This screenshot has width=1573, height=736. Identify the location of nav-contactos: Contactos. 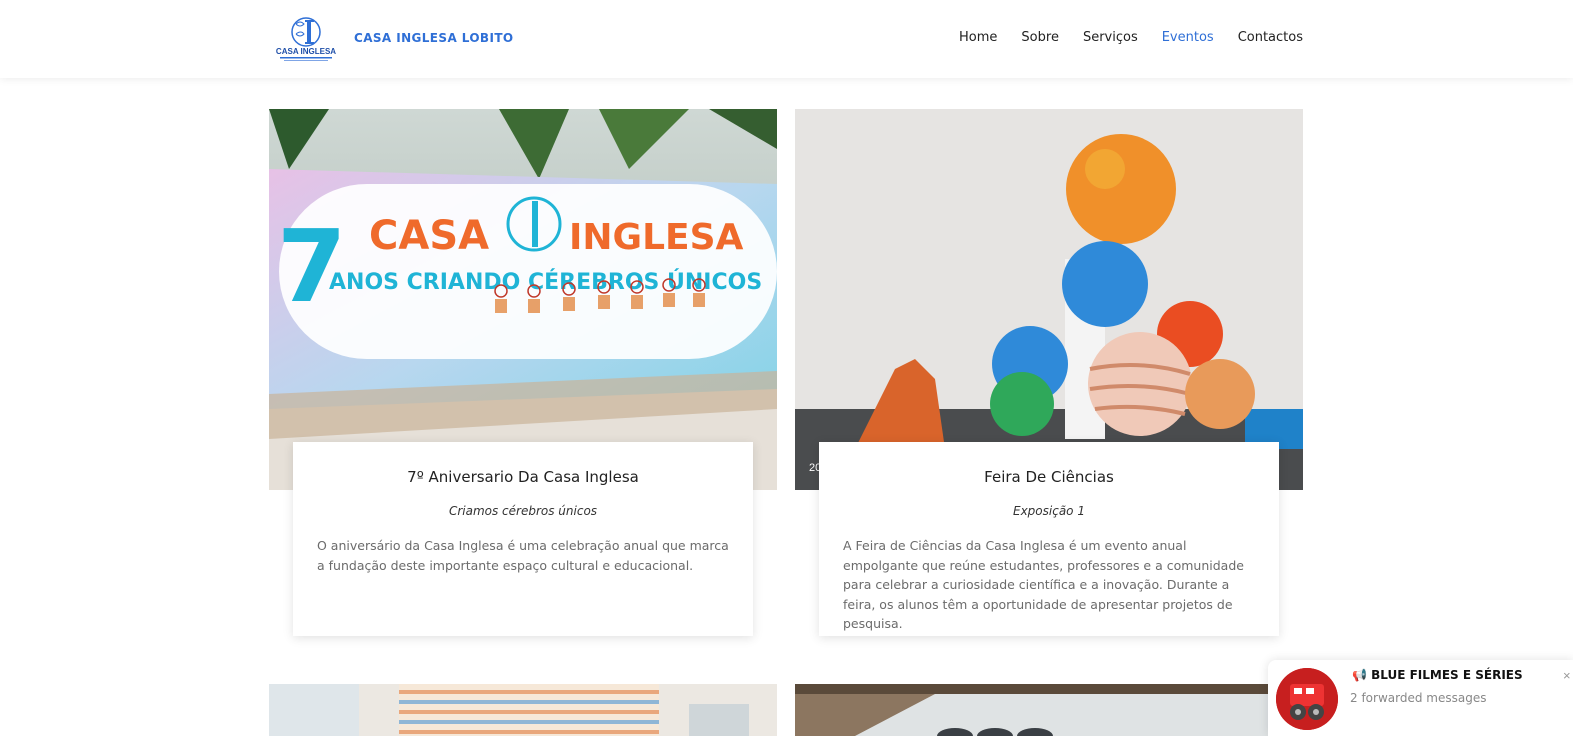
(1270, 37).